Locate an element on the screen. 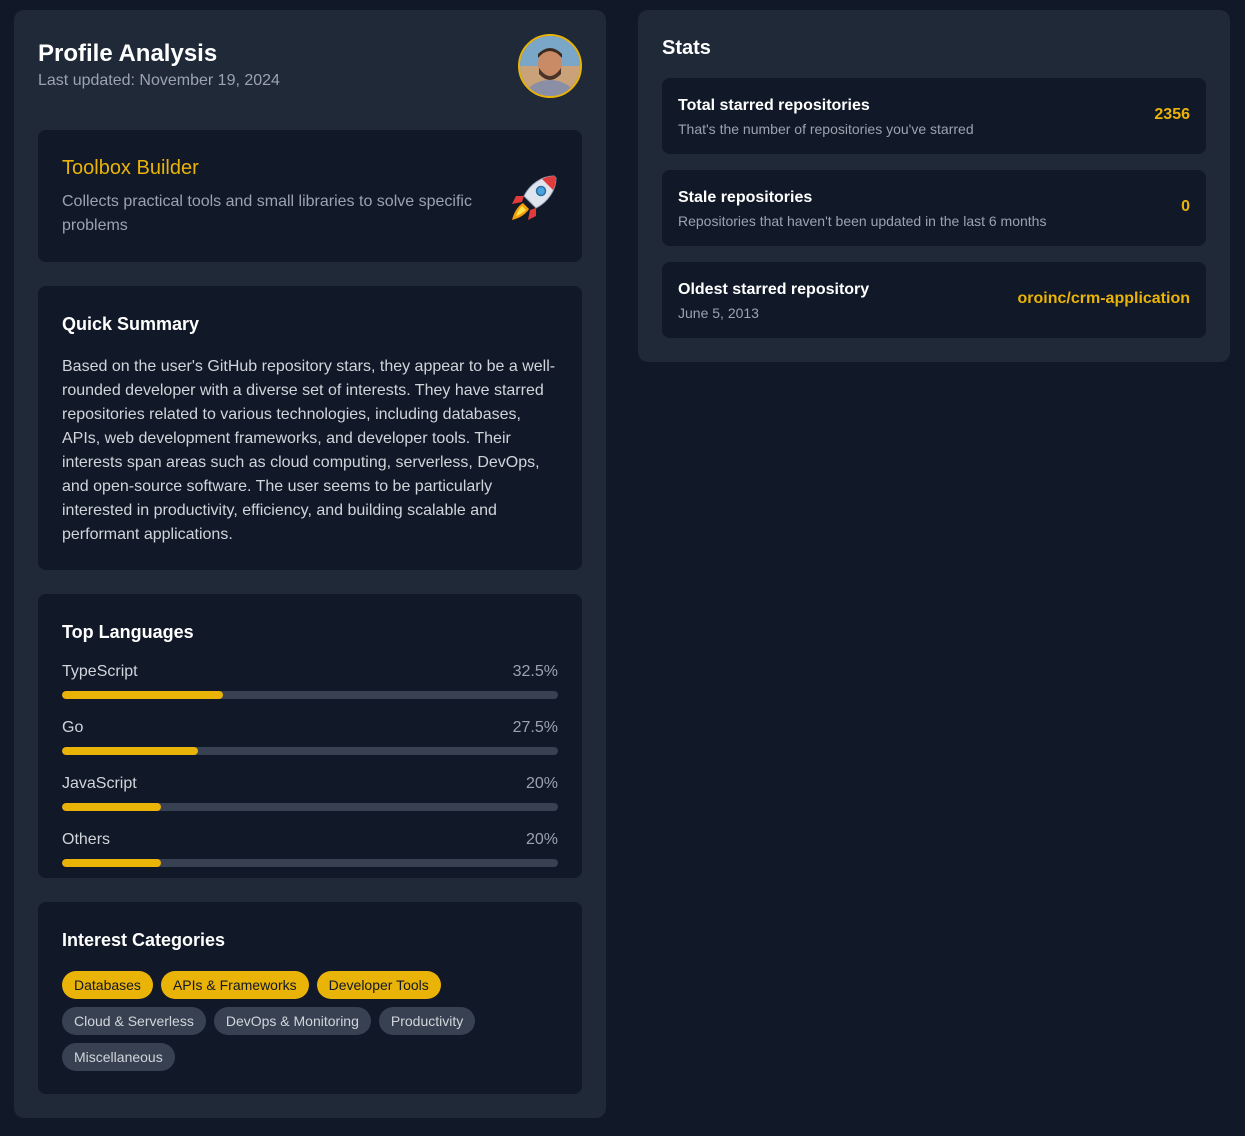 The height and width of the screenshot is (1136, 1245). avatar is located at coordinates (550, 66).